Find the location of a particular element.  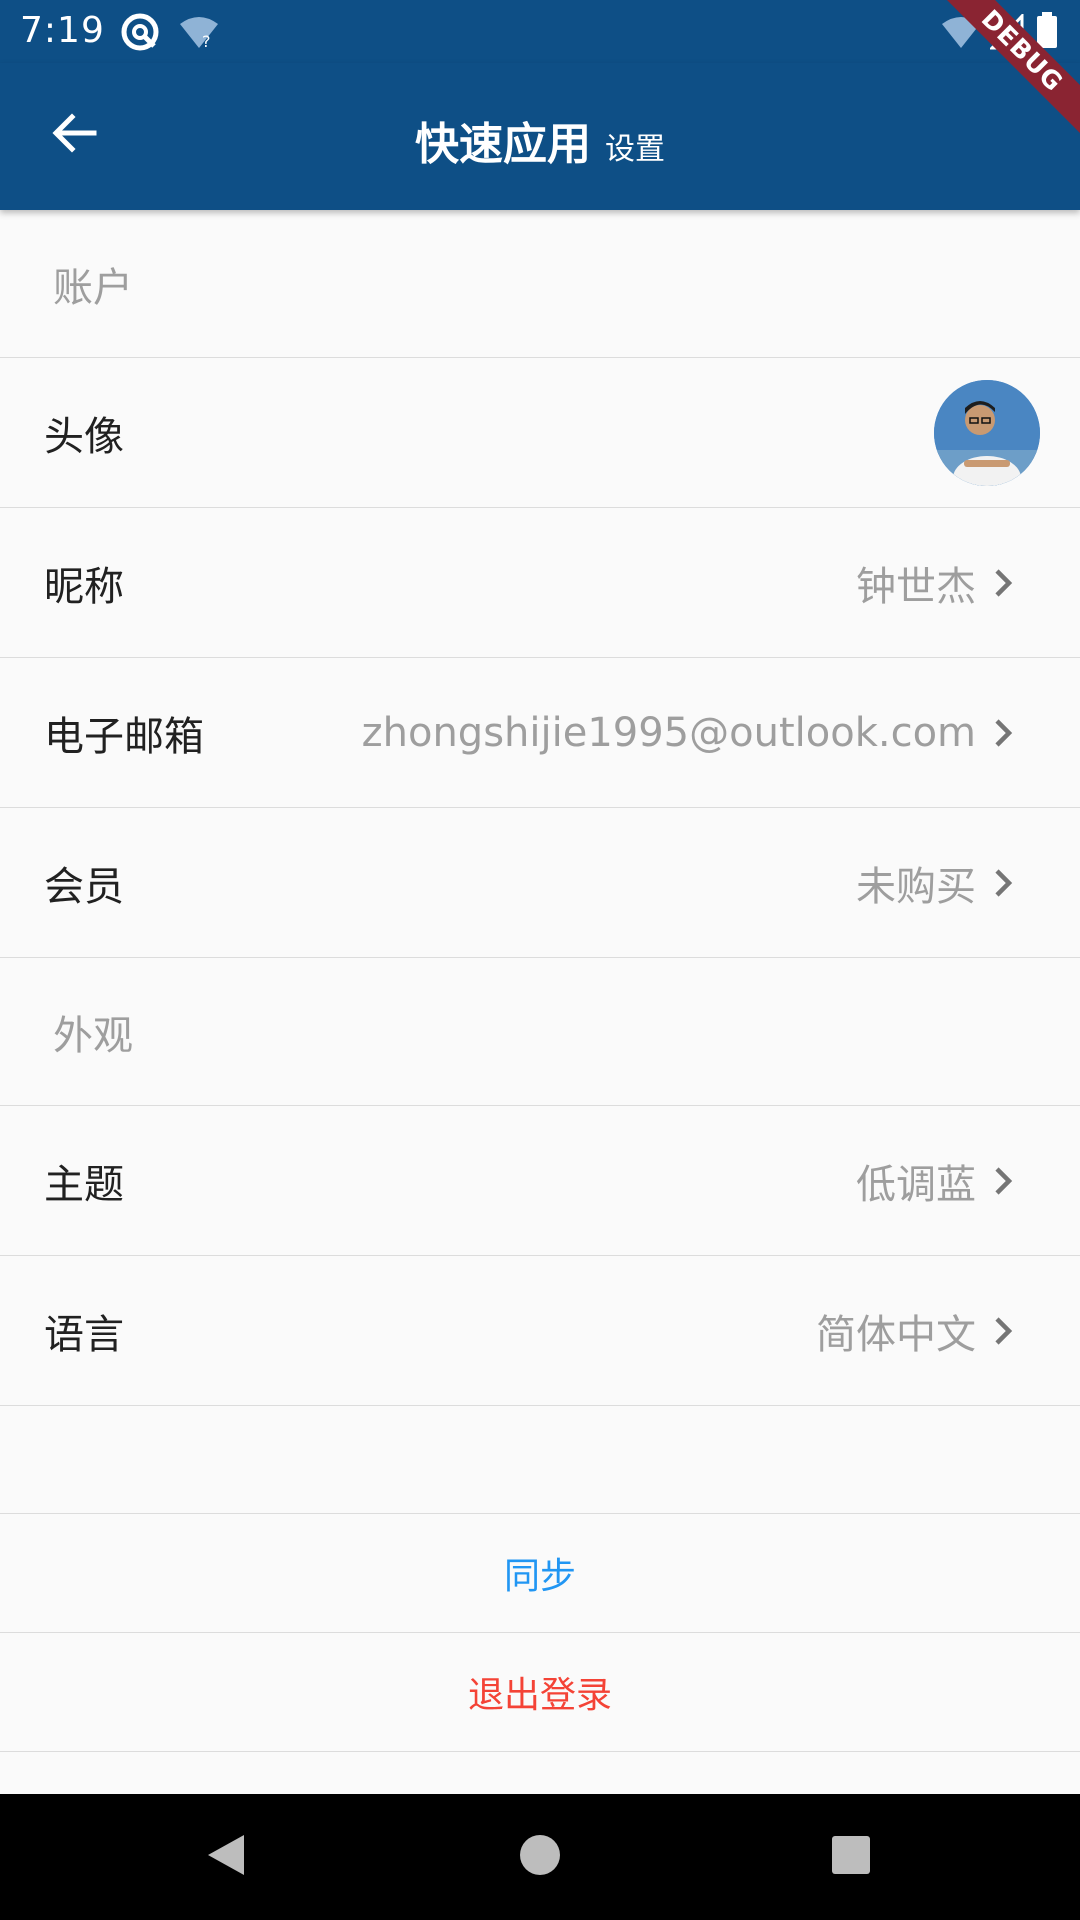

vpn-key-icon is located at coordinates (140, 34).